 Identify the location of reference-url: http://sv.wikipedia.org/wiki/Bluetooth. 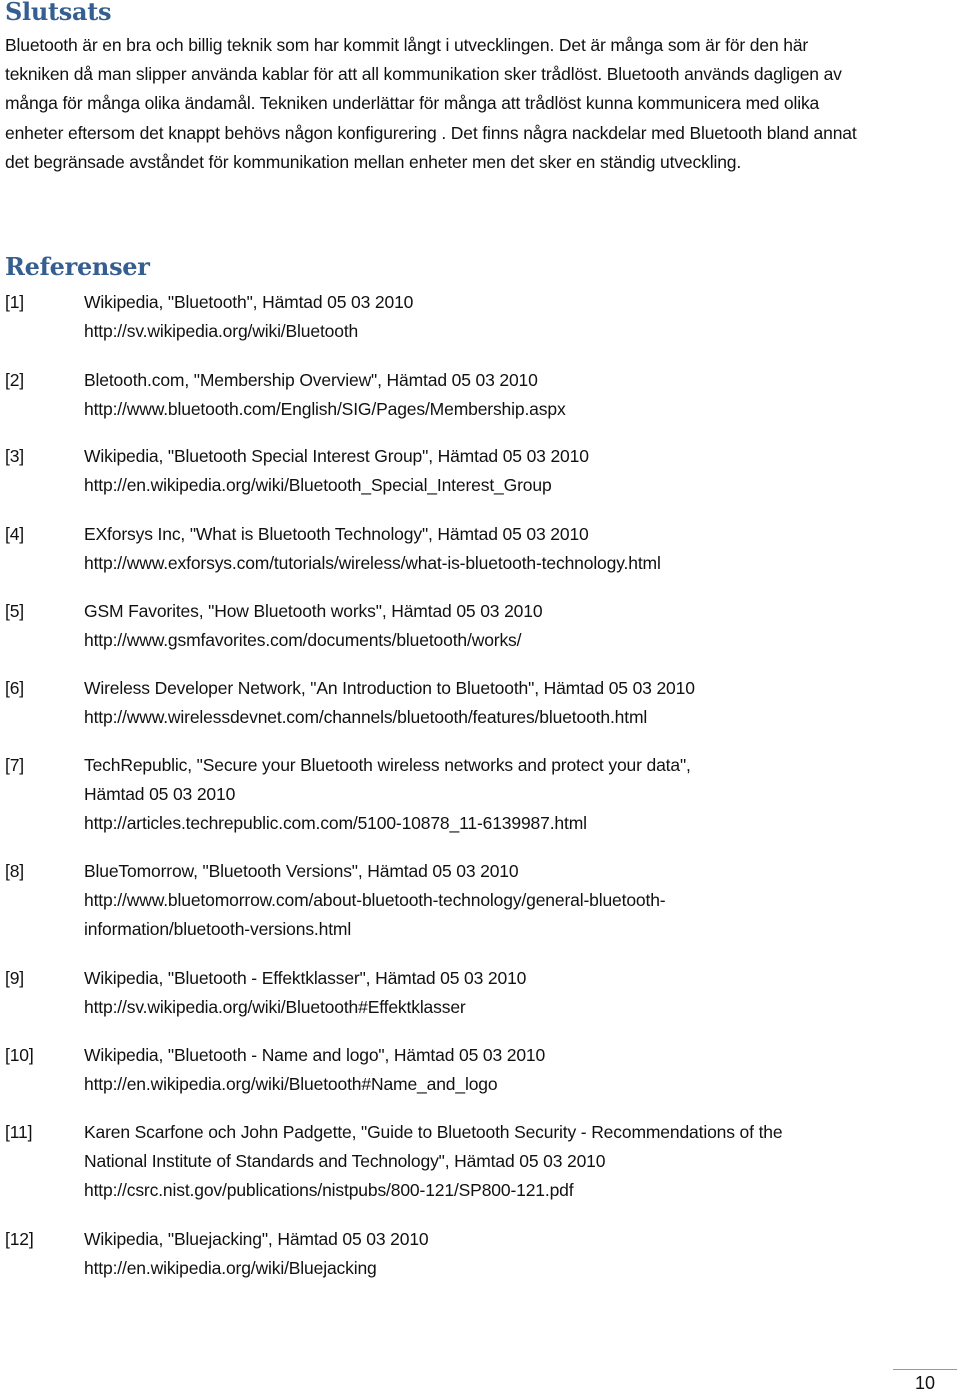
(474, 331).